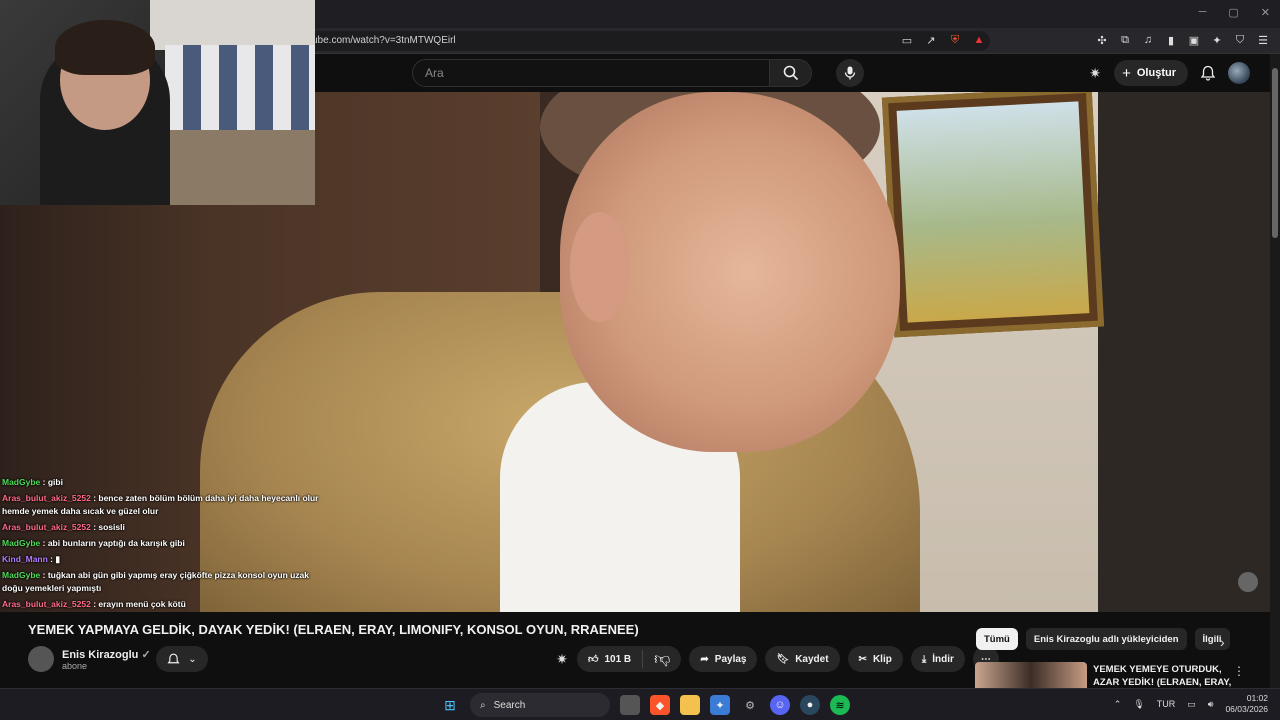  I want to click on video-right-area, so click(1189, 352).